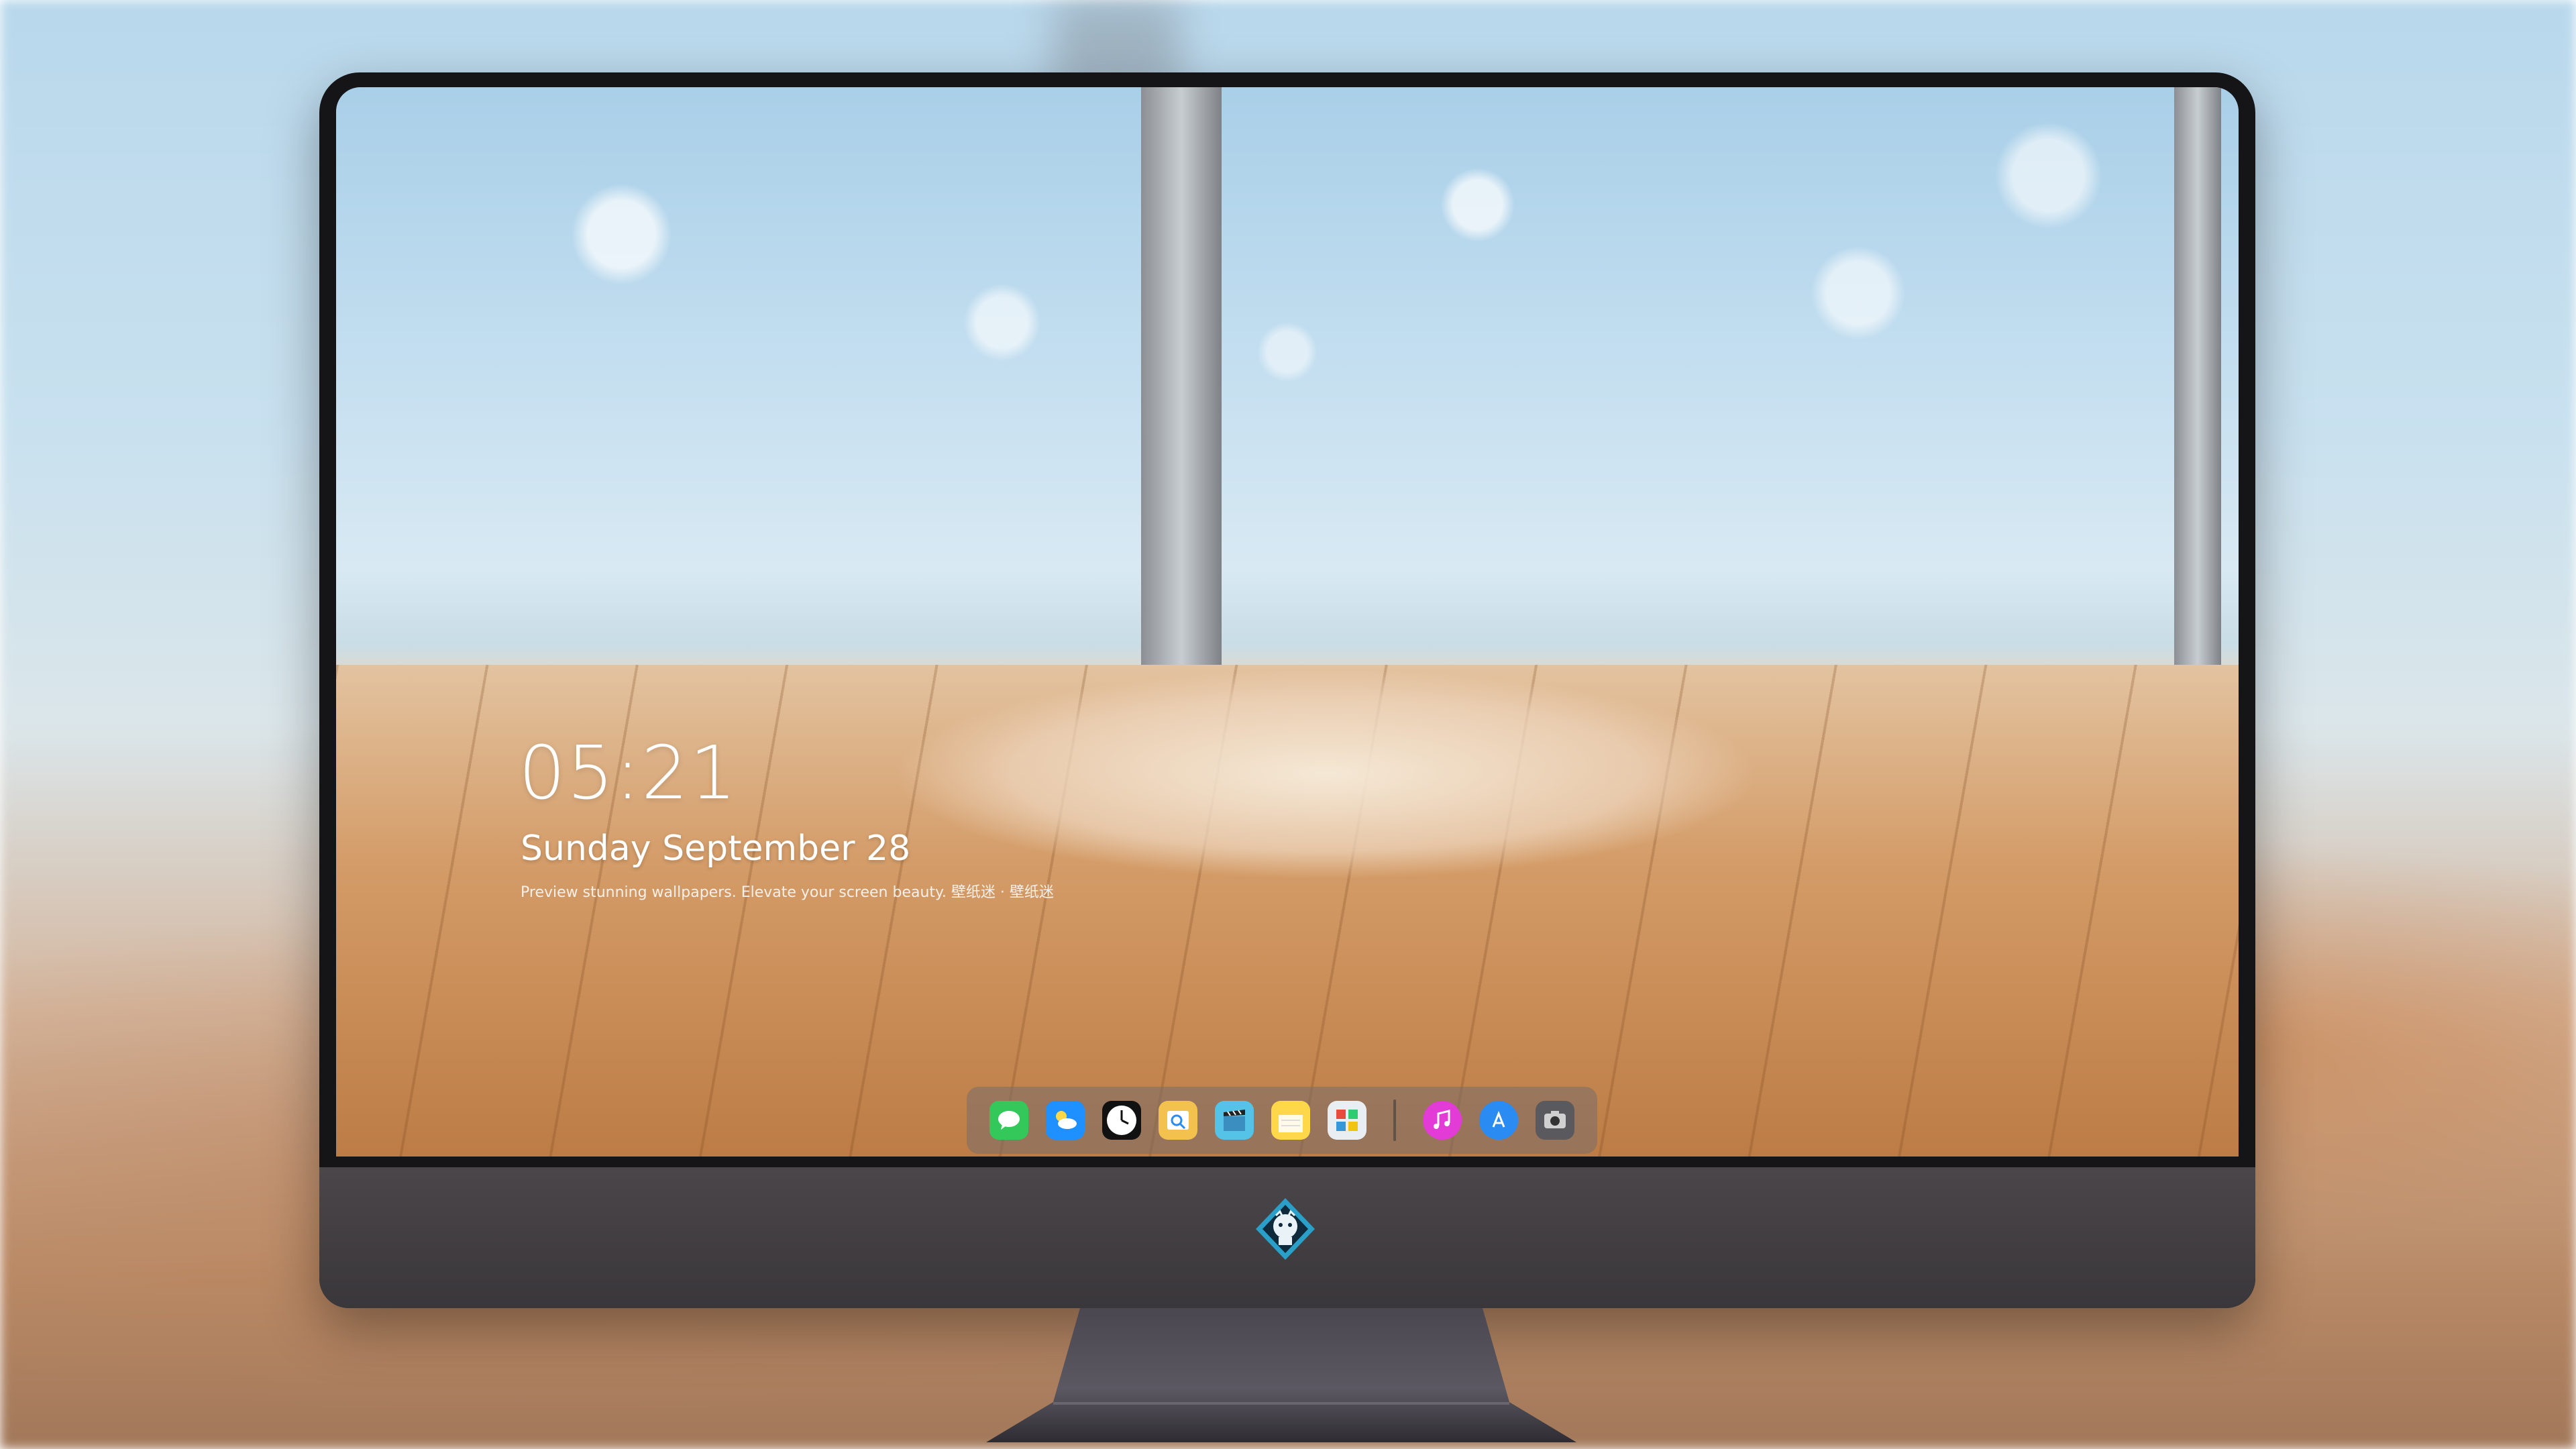  I want to click on wallpaper-figure, so click(1389, 791).